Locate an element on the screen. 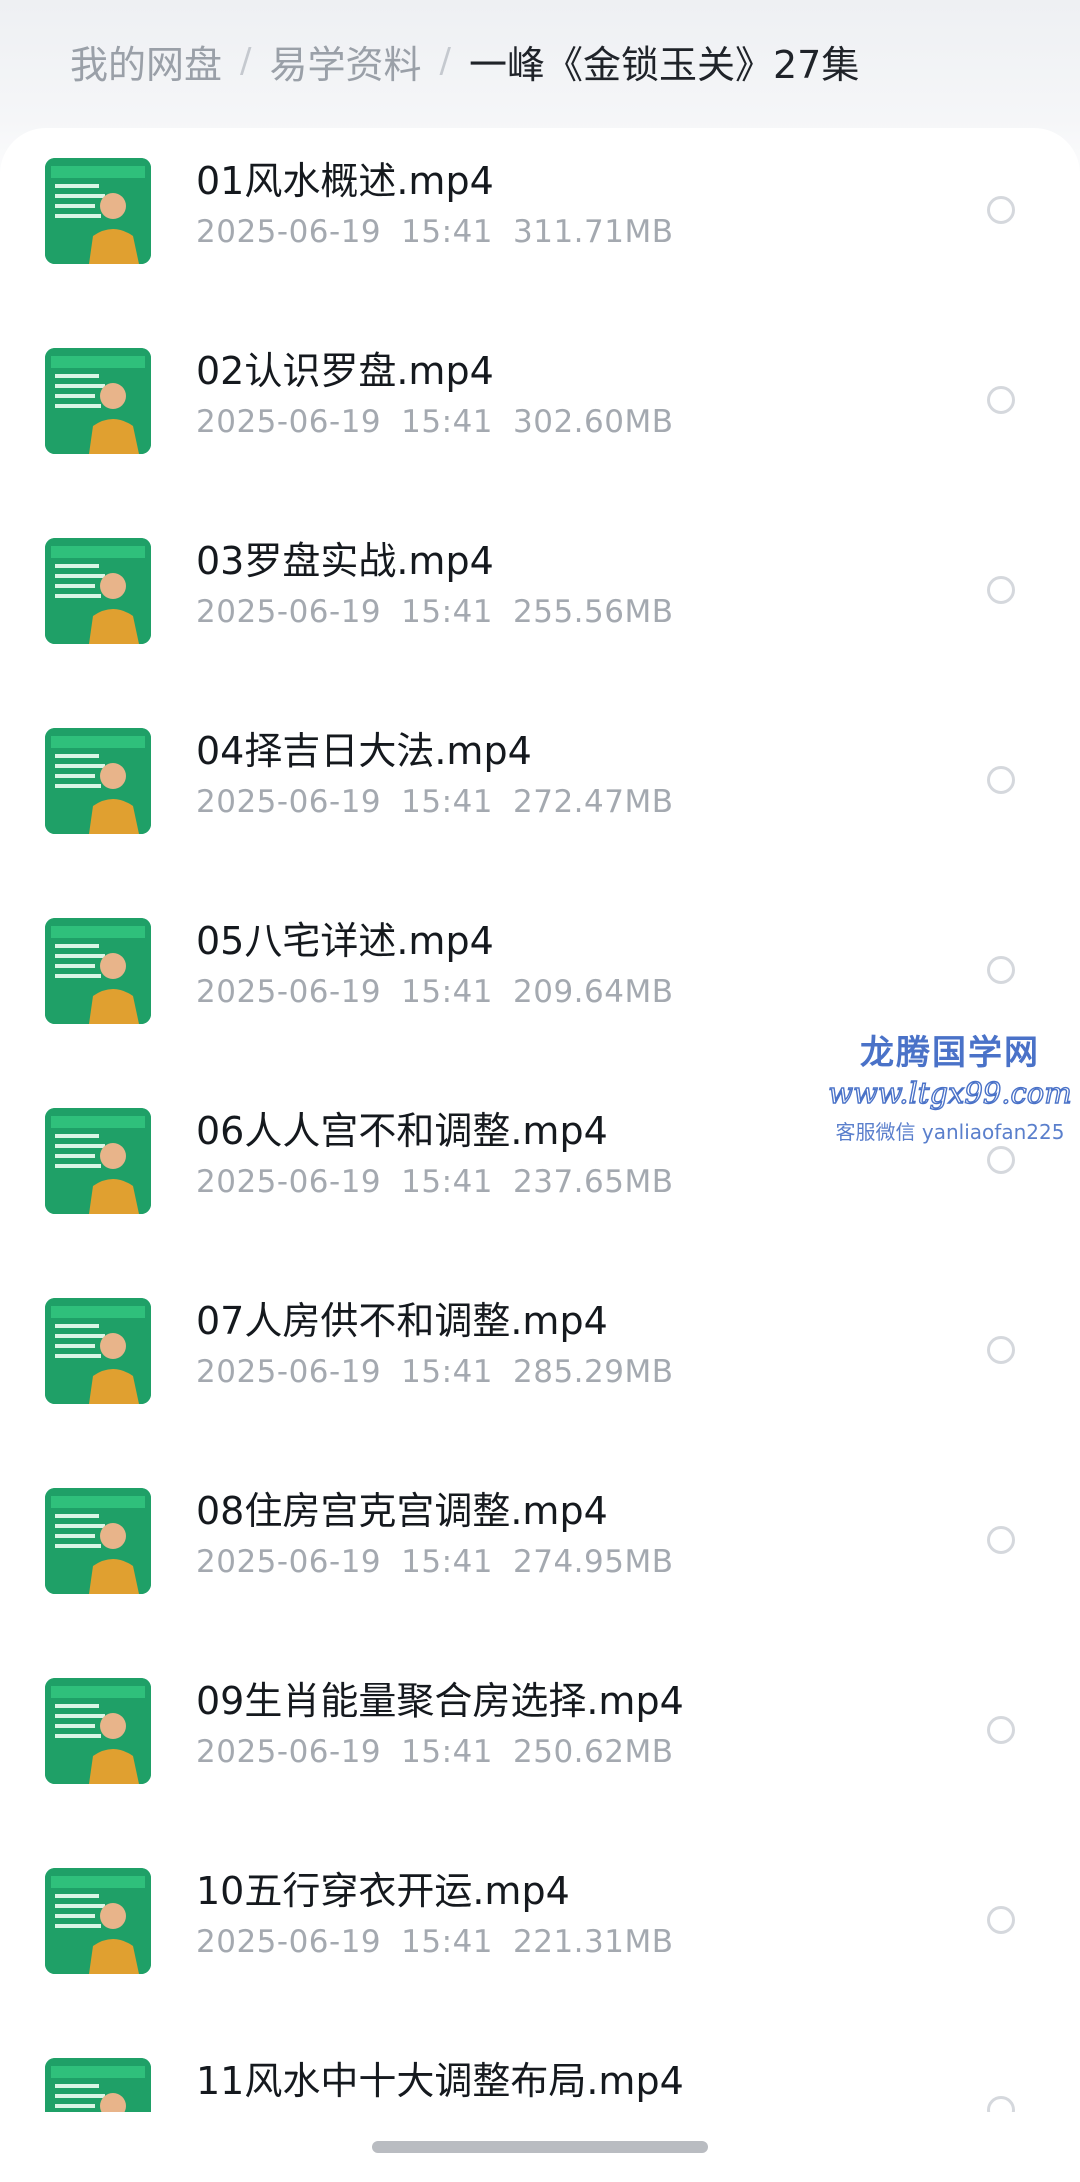 This screenshot has width=1080, height=2182. file-list-item: 10五行穿衣开运.mp4 2025-06-19 15:41 221.31MB is located at coordinates (540, 1963).